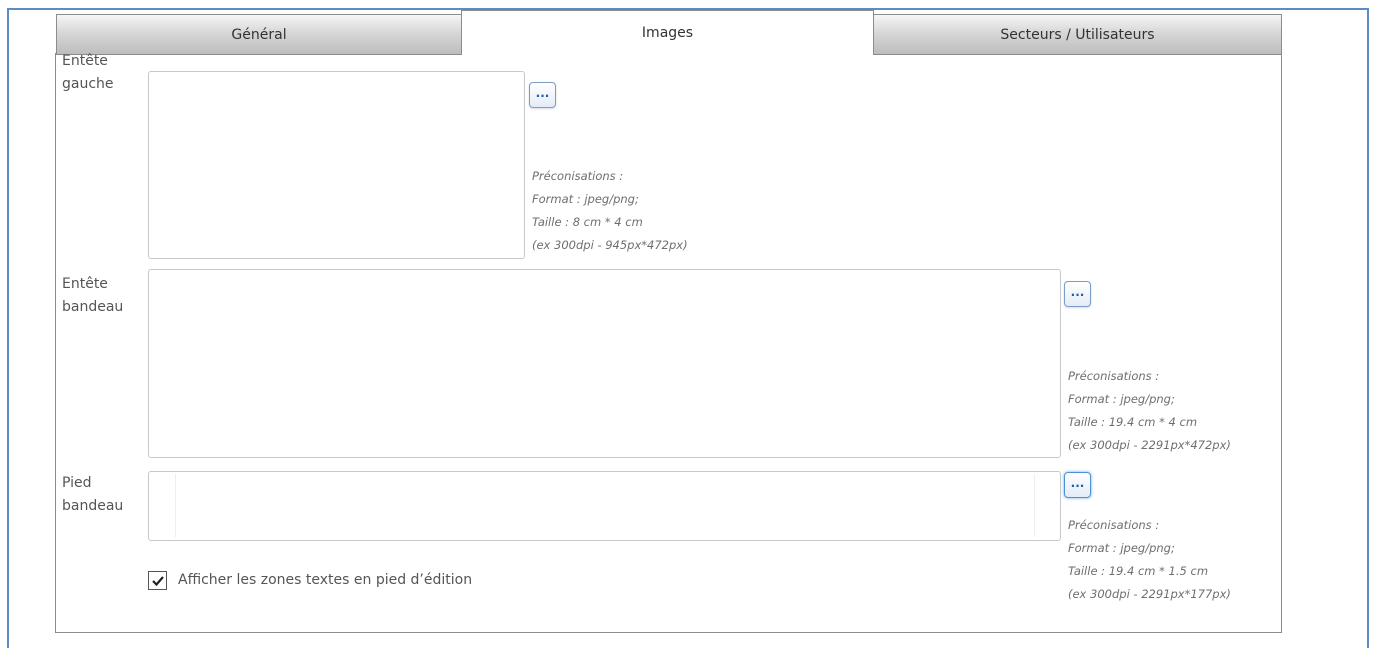  I want to click on tab-images: Images, so click(667, 32).